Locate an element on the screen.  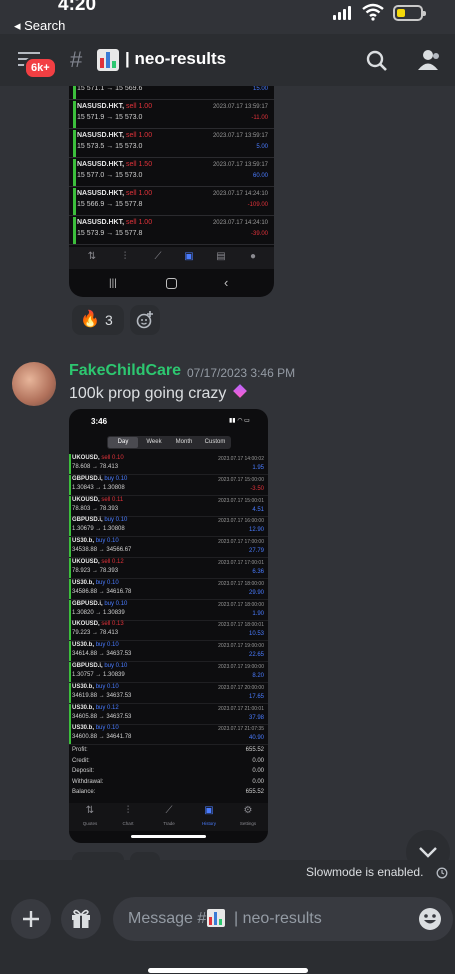
reaction-fire: 🔥 3 is located at coordinates (98, 320).